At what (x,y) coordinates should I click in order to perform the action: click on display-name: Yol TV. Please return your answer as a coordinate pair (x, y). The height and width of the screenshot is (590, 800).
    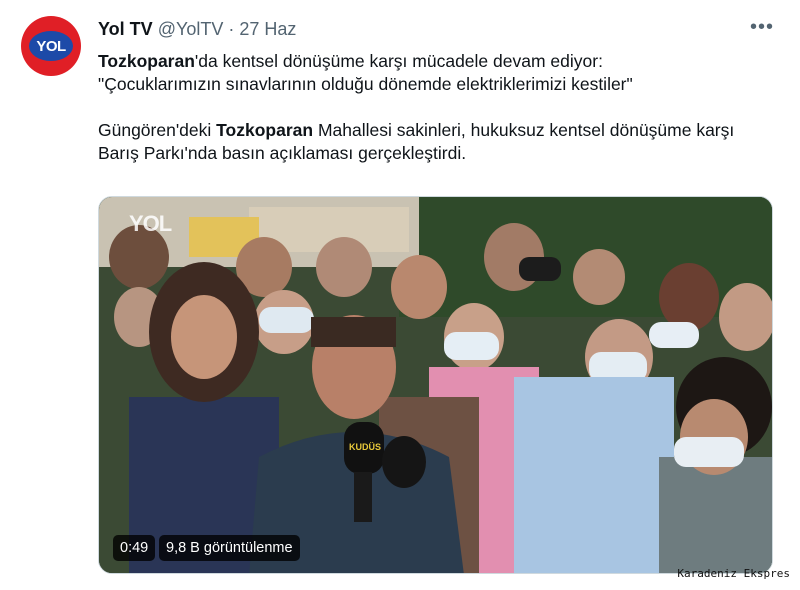
    Looking at the image, I should click on (125, 29).